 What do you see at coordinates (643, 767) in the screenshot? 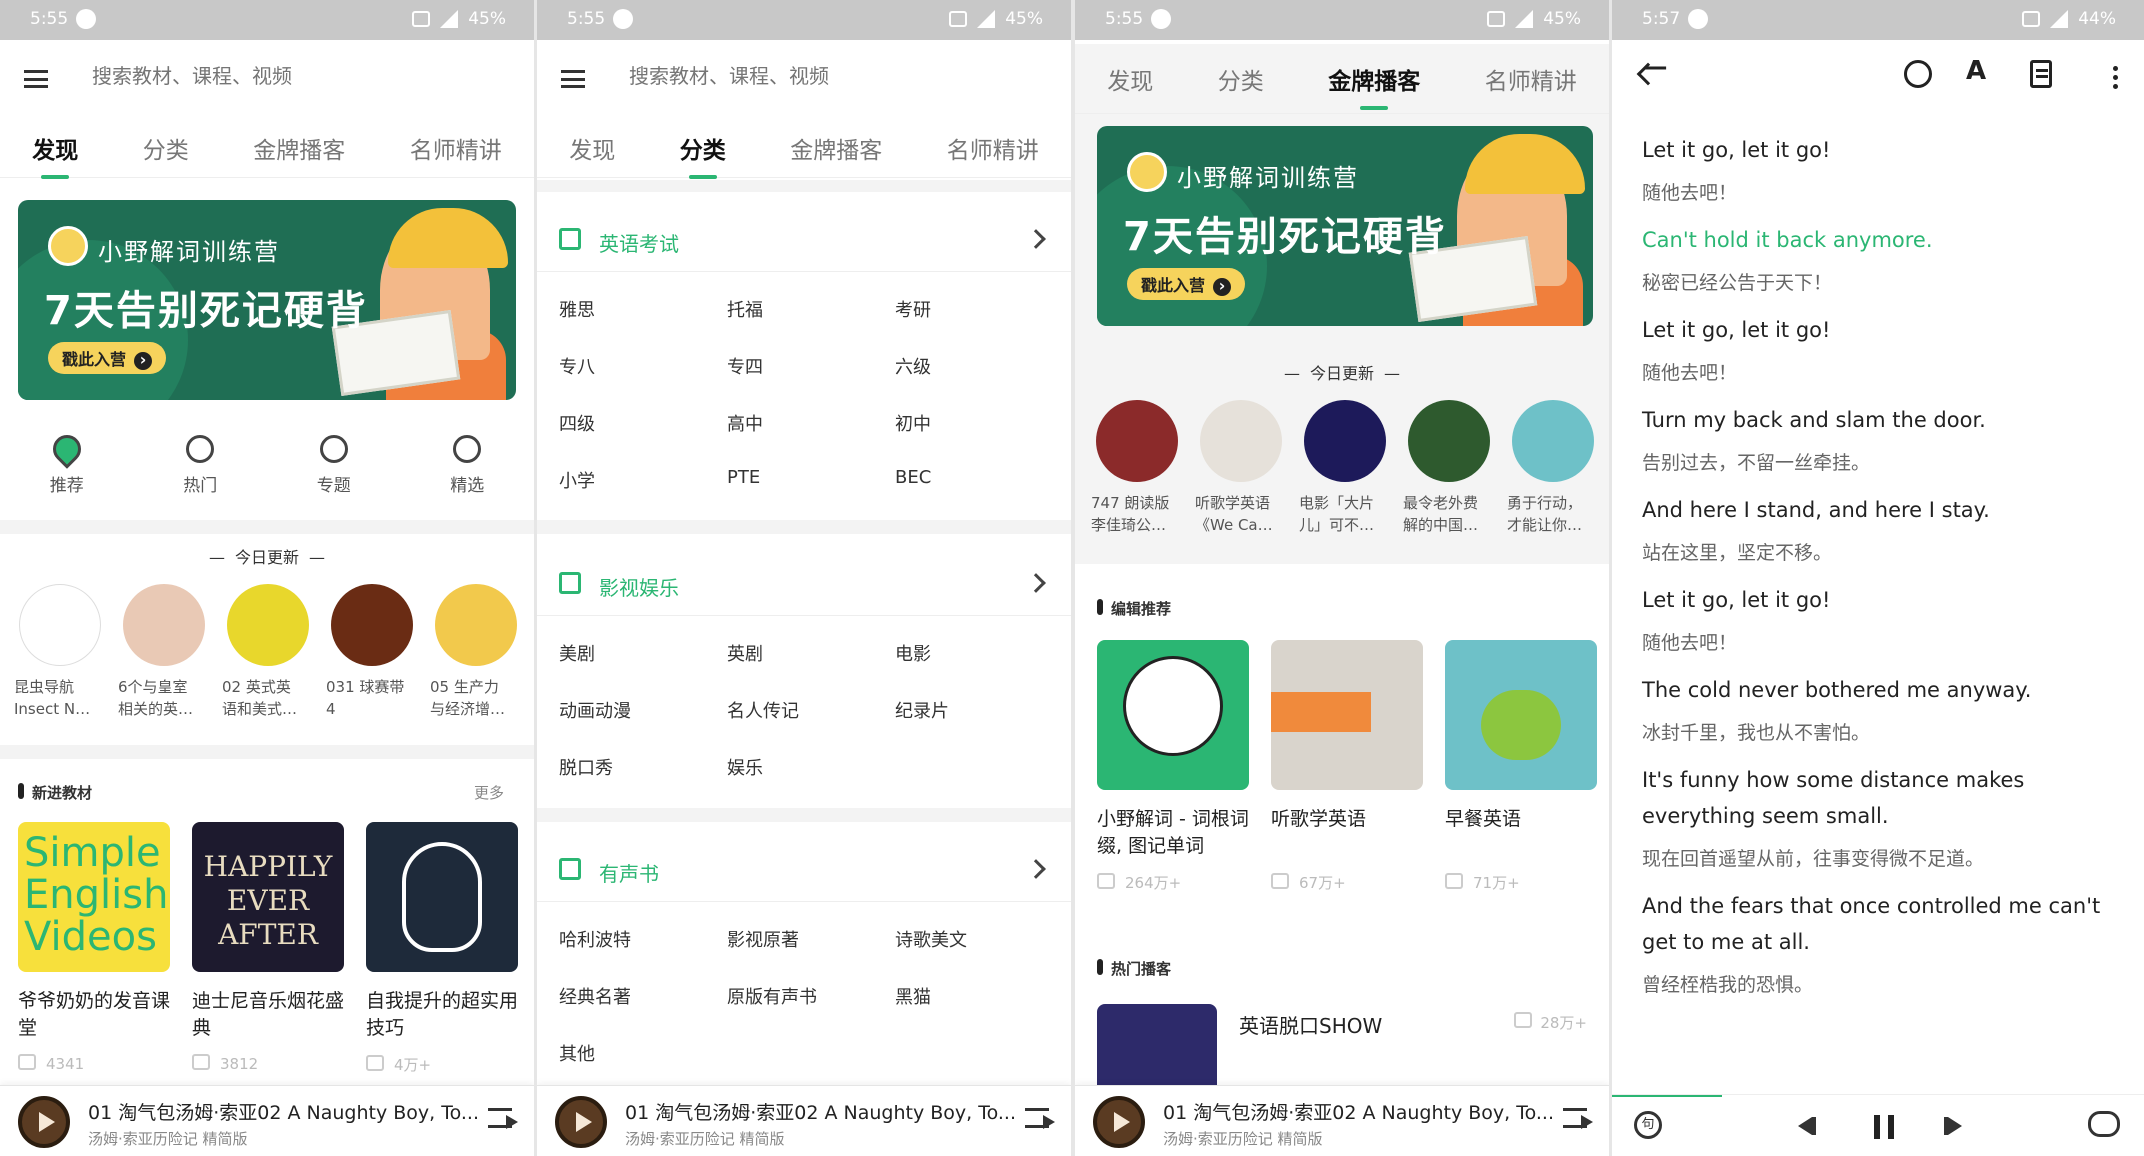
I see `category-item: 脱口秀` at bounding box center [643, 767].